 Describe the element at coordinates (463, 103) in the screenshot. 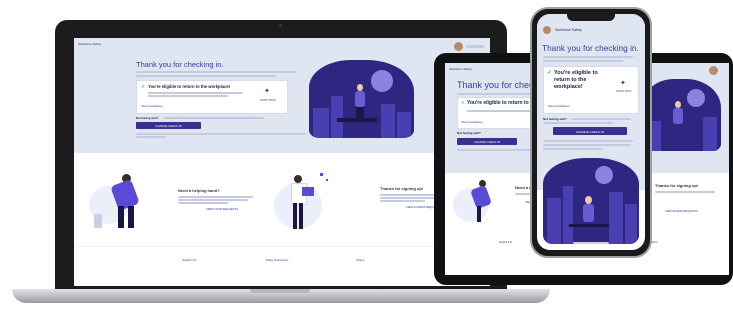

I see `tablet-check-icon: ✓` at that location.